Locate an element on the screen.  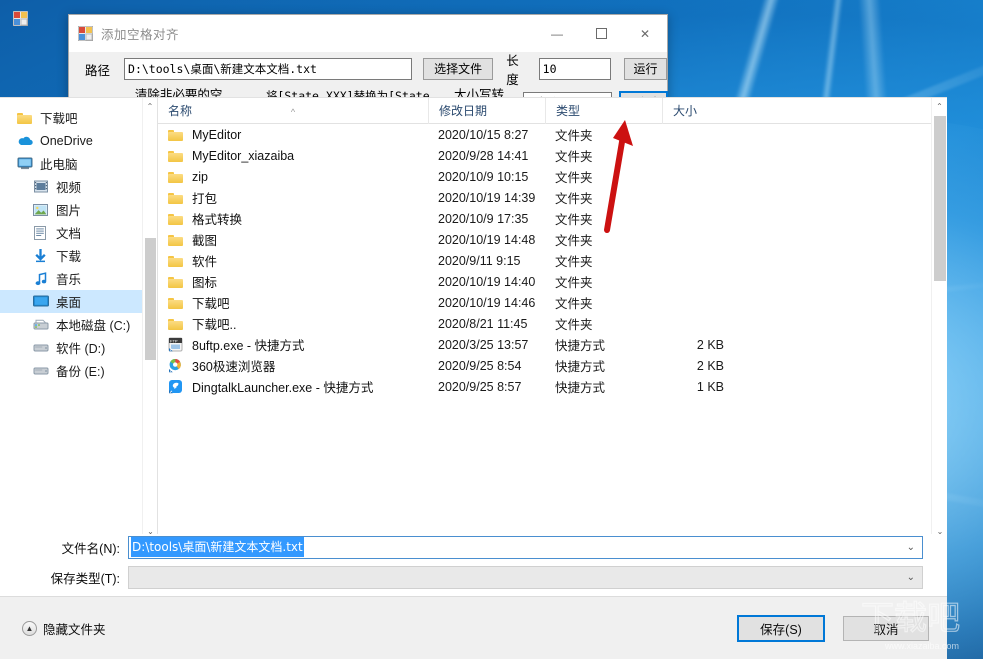
file-name: 截图 is located at coordinates (205, 241).